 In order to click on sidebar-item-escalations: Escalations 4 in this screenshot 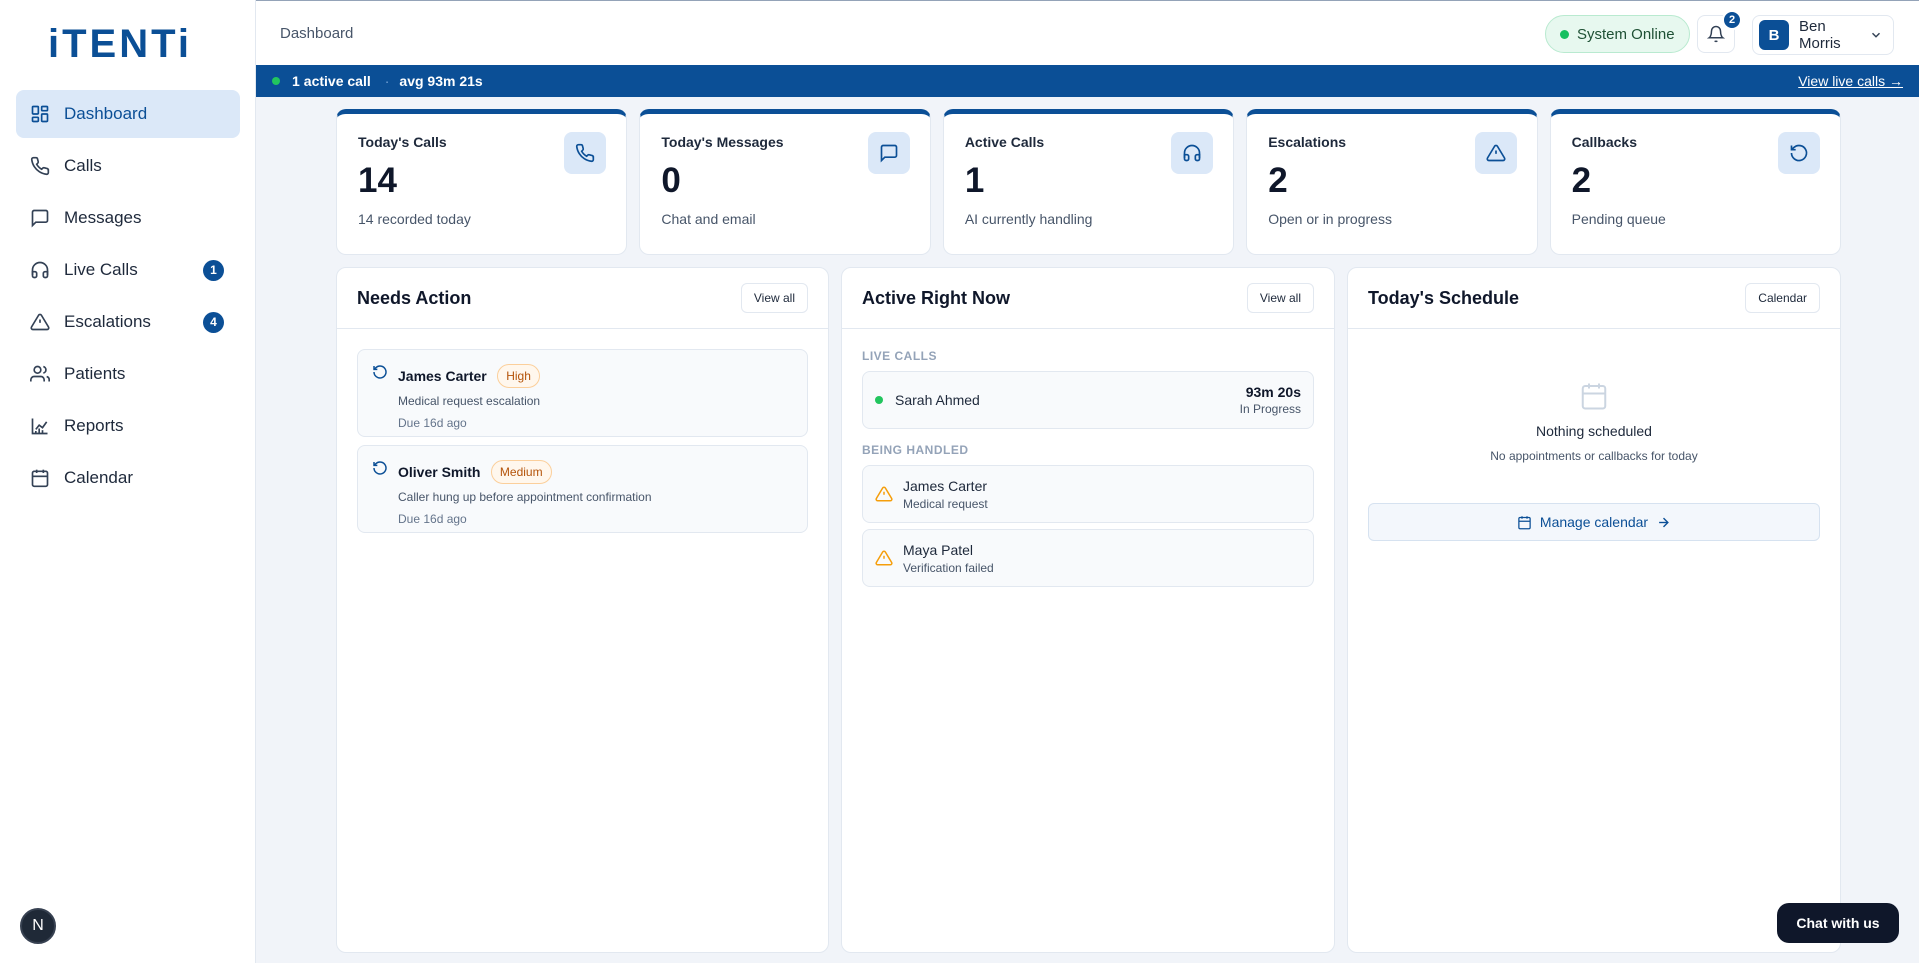, I will do `click(128, 322)`.